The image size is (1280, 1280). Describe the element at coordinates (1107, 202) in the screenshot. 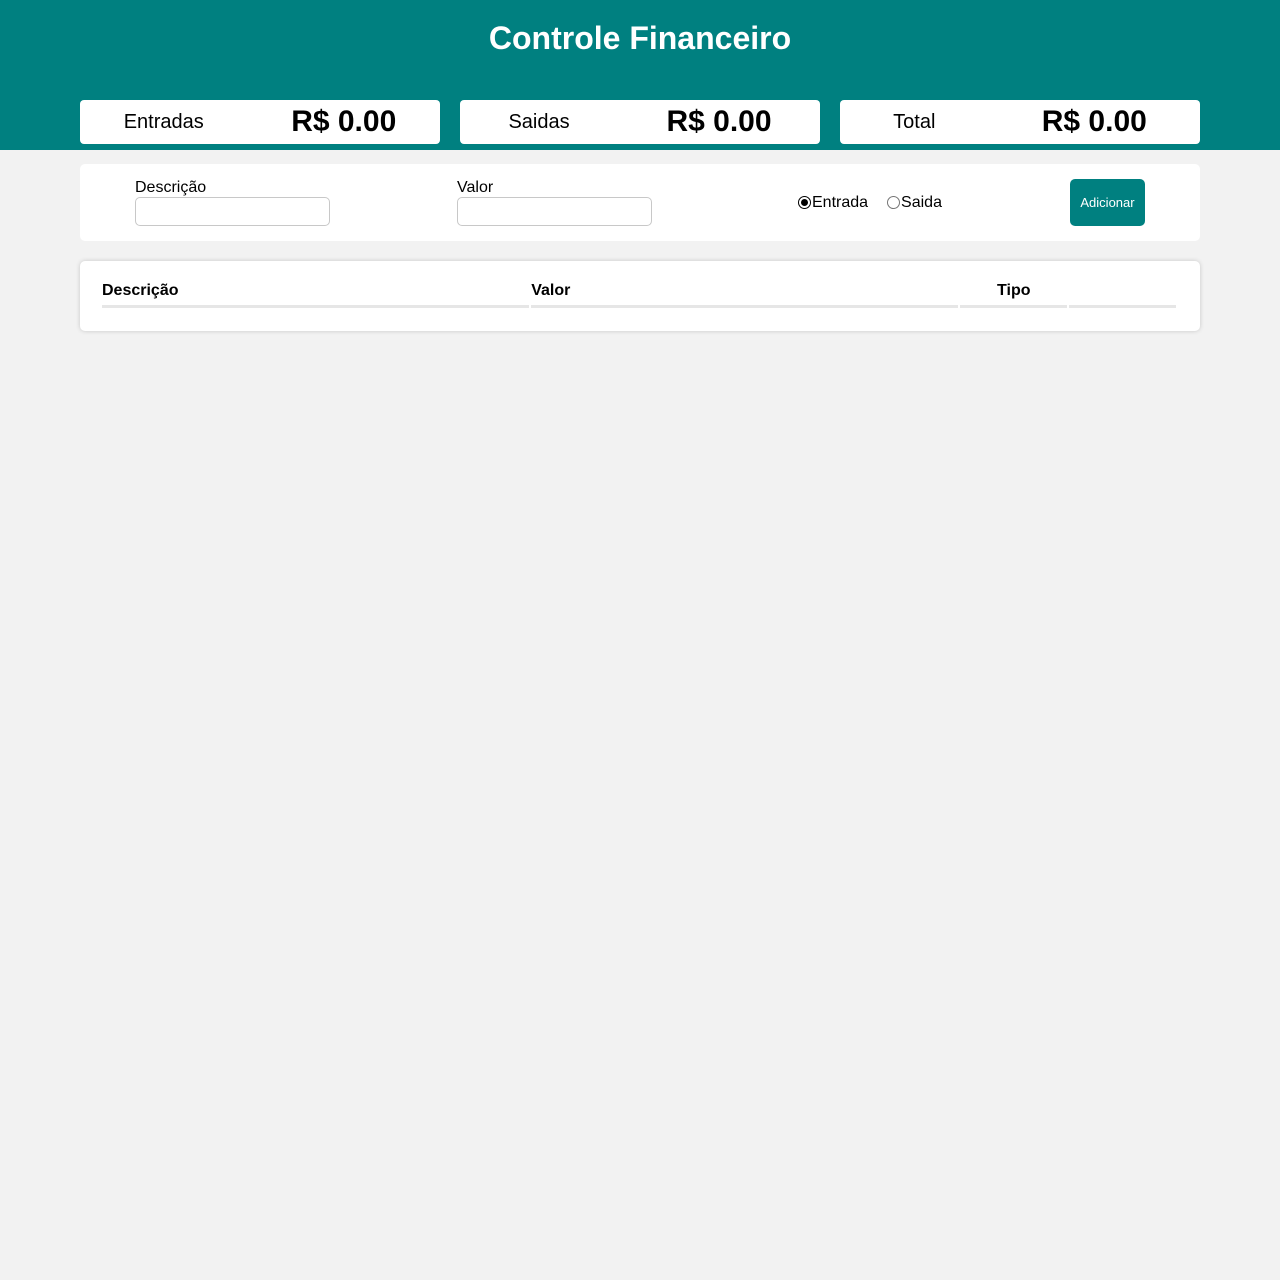

I see `add-button: Adicionar` at that location.